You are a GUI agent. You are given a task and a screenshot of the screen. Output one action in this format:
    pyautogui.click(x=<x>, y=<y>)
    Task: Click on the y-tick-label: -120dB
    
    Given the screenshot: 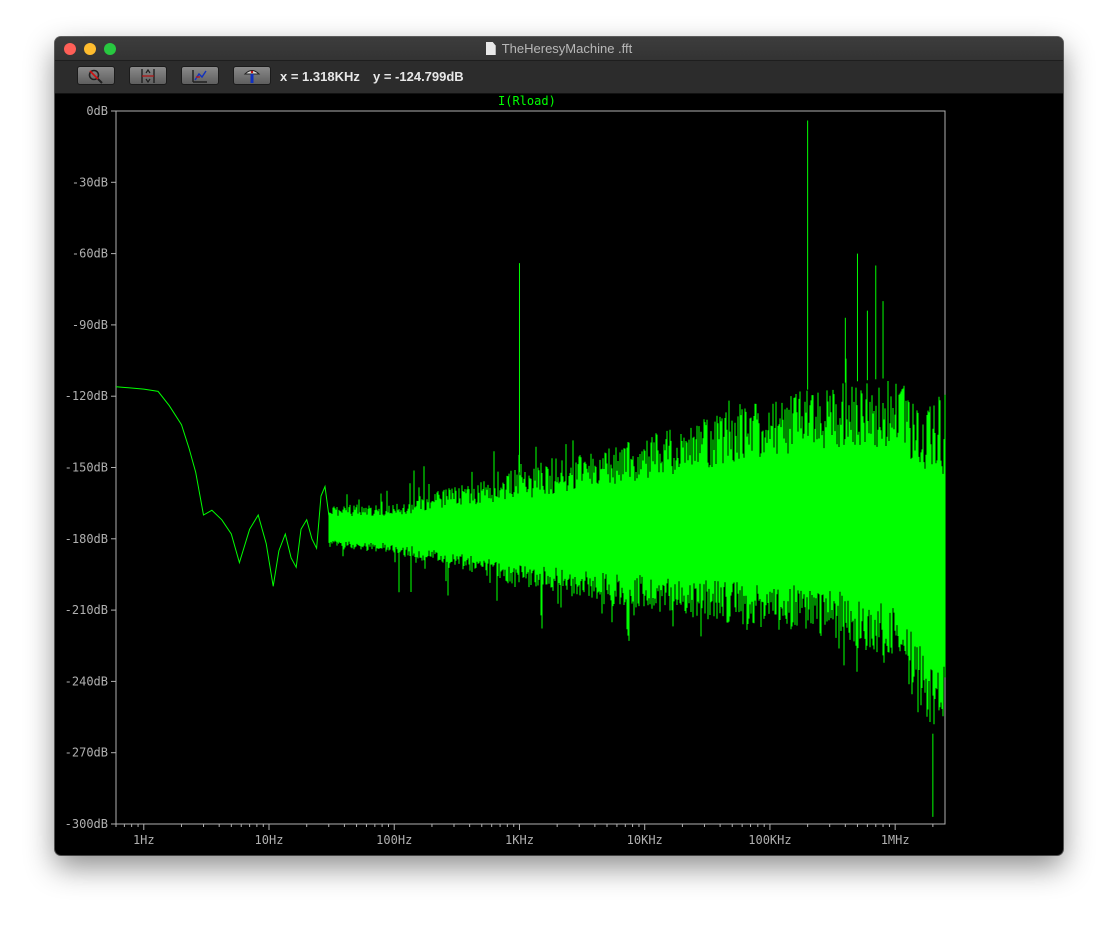 What is the action you would take?
    pyautogui.click(x=86, y=396)
    